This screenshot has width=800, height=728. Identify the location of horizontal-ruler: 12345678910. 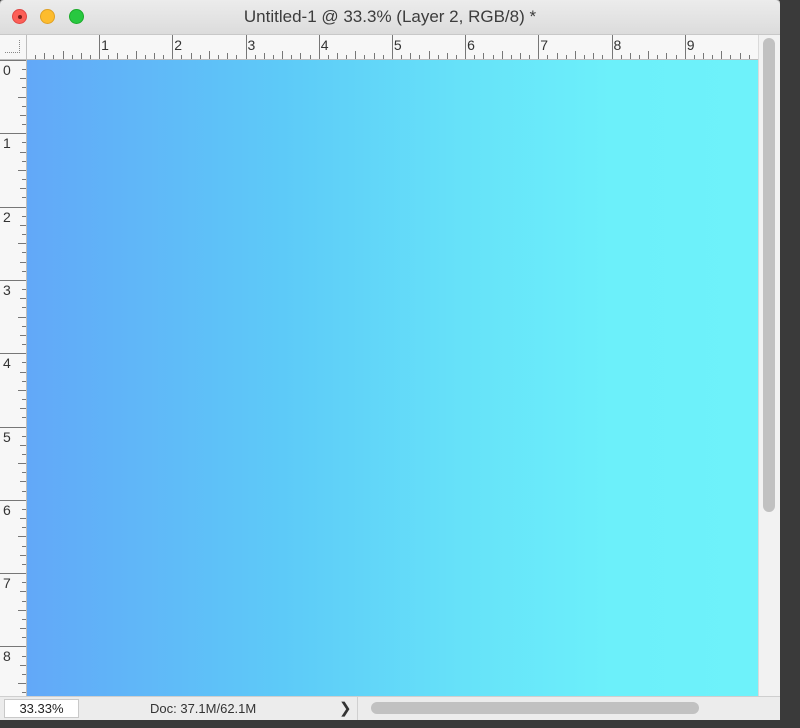
(392, 47).